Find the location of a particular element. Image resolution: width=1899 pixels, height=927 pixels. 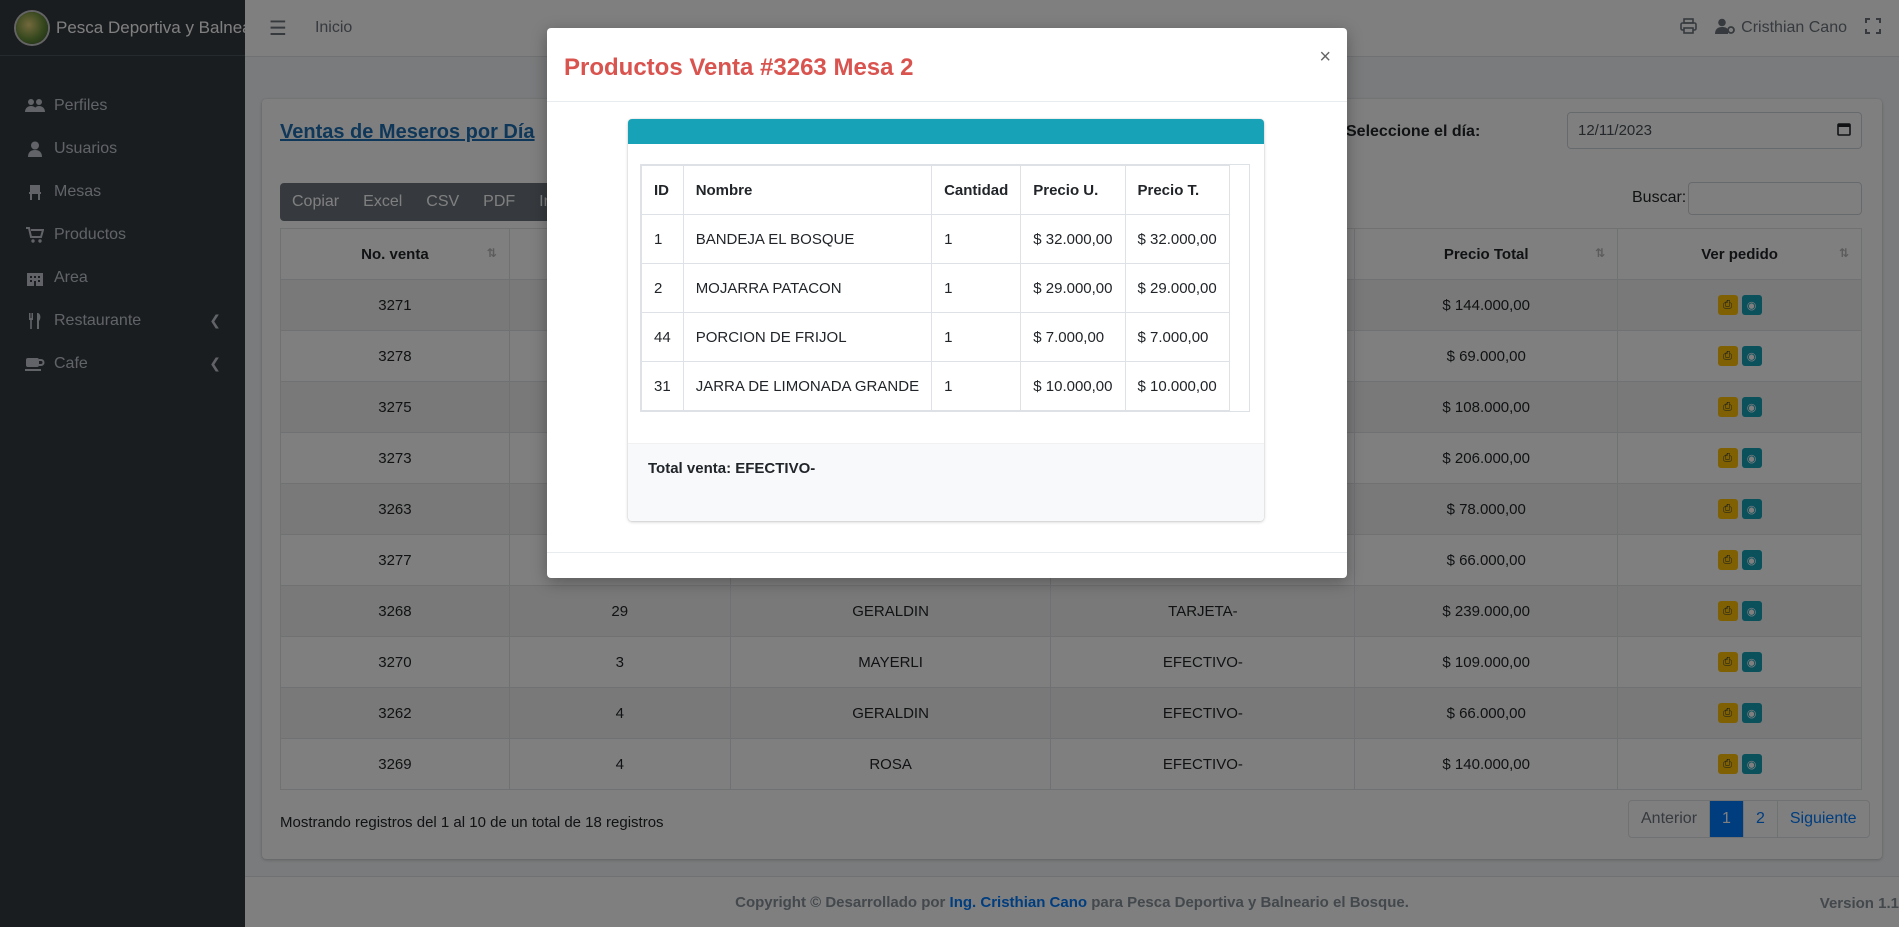

product-cell-pu: $ 7.000,00 is located at coordinates (1073, 337).